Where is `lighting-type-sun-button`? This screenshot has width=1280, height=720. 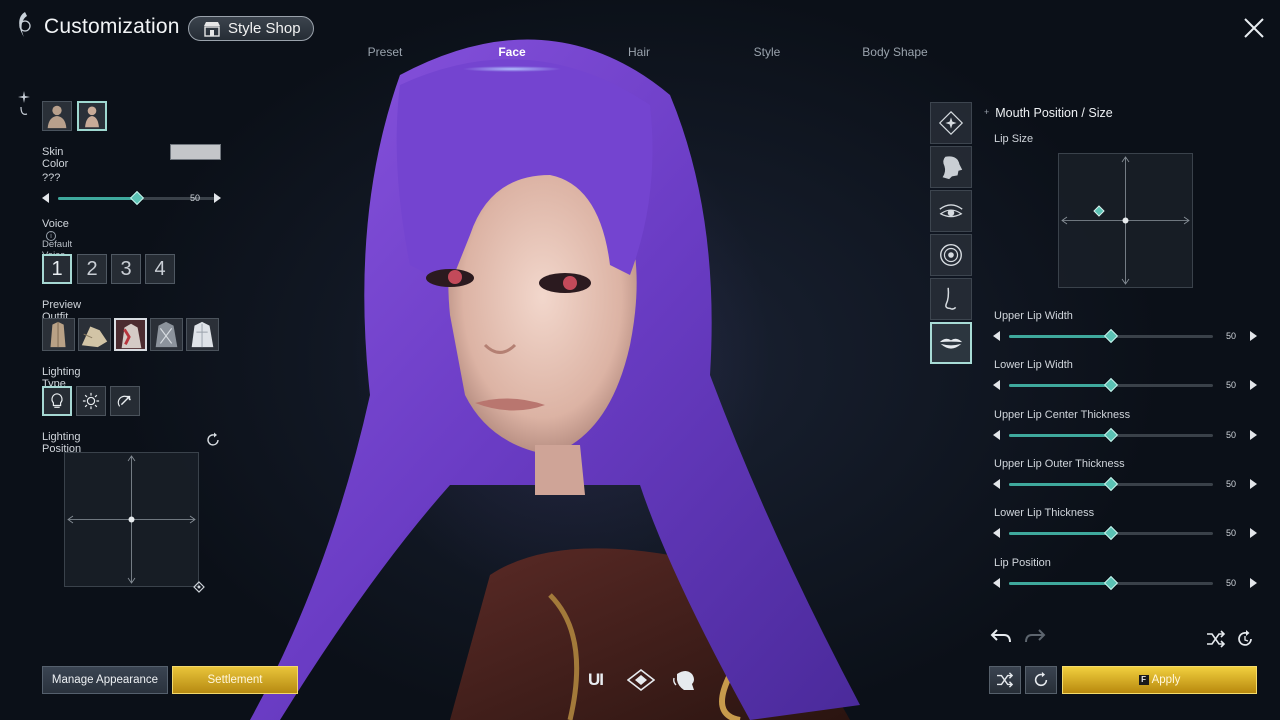 lighting-type-sun-button is located at coordinates (91, 401).